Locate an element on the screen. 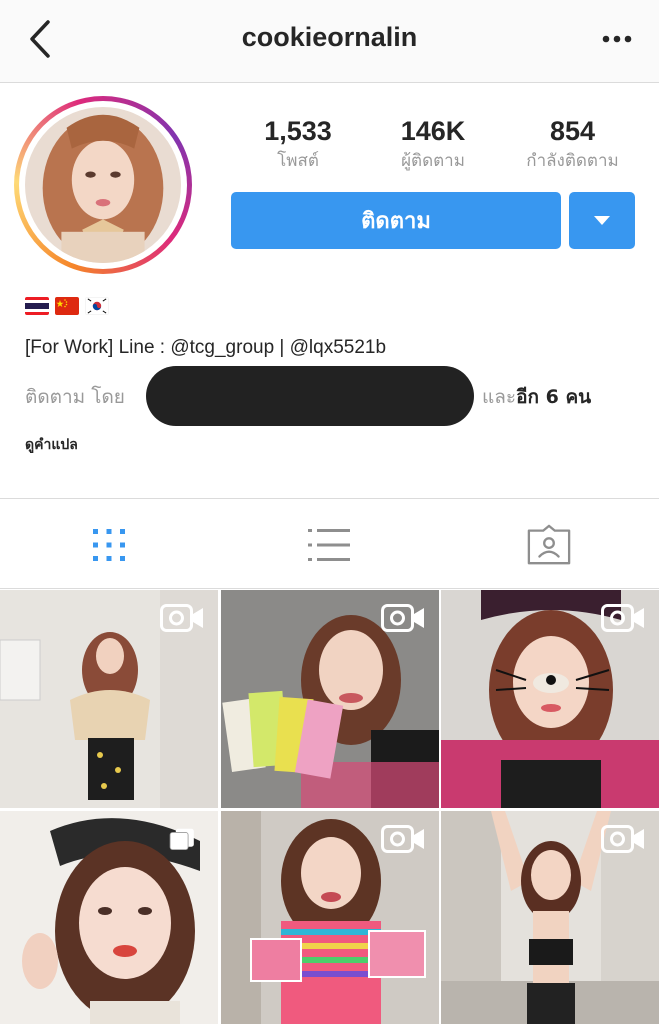  tab-list is located at coordinates (329, 545).